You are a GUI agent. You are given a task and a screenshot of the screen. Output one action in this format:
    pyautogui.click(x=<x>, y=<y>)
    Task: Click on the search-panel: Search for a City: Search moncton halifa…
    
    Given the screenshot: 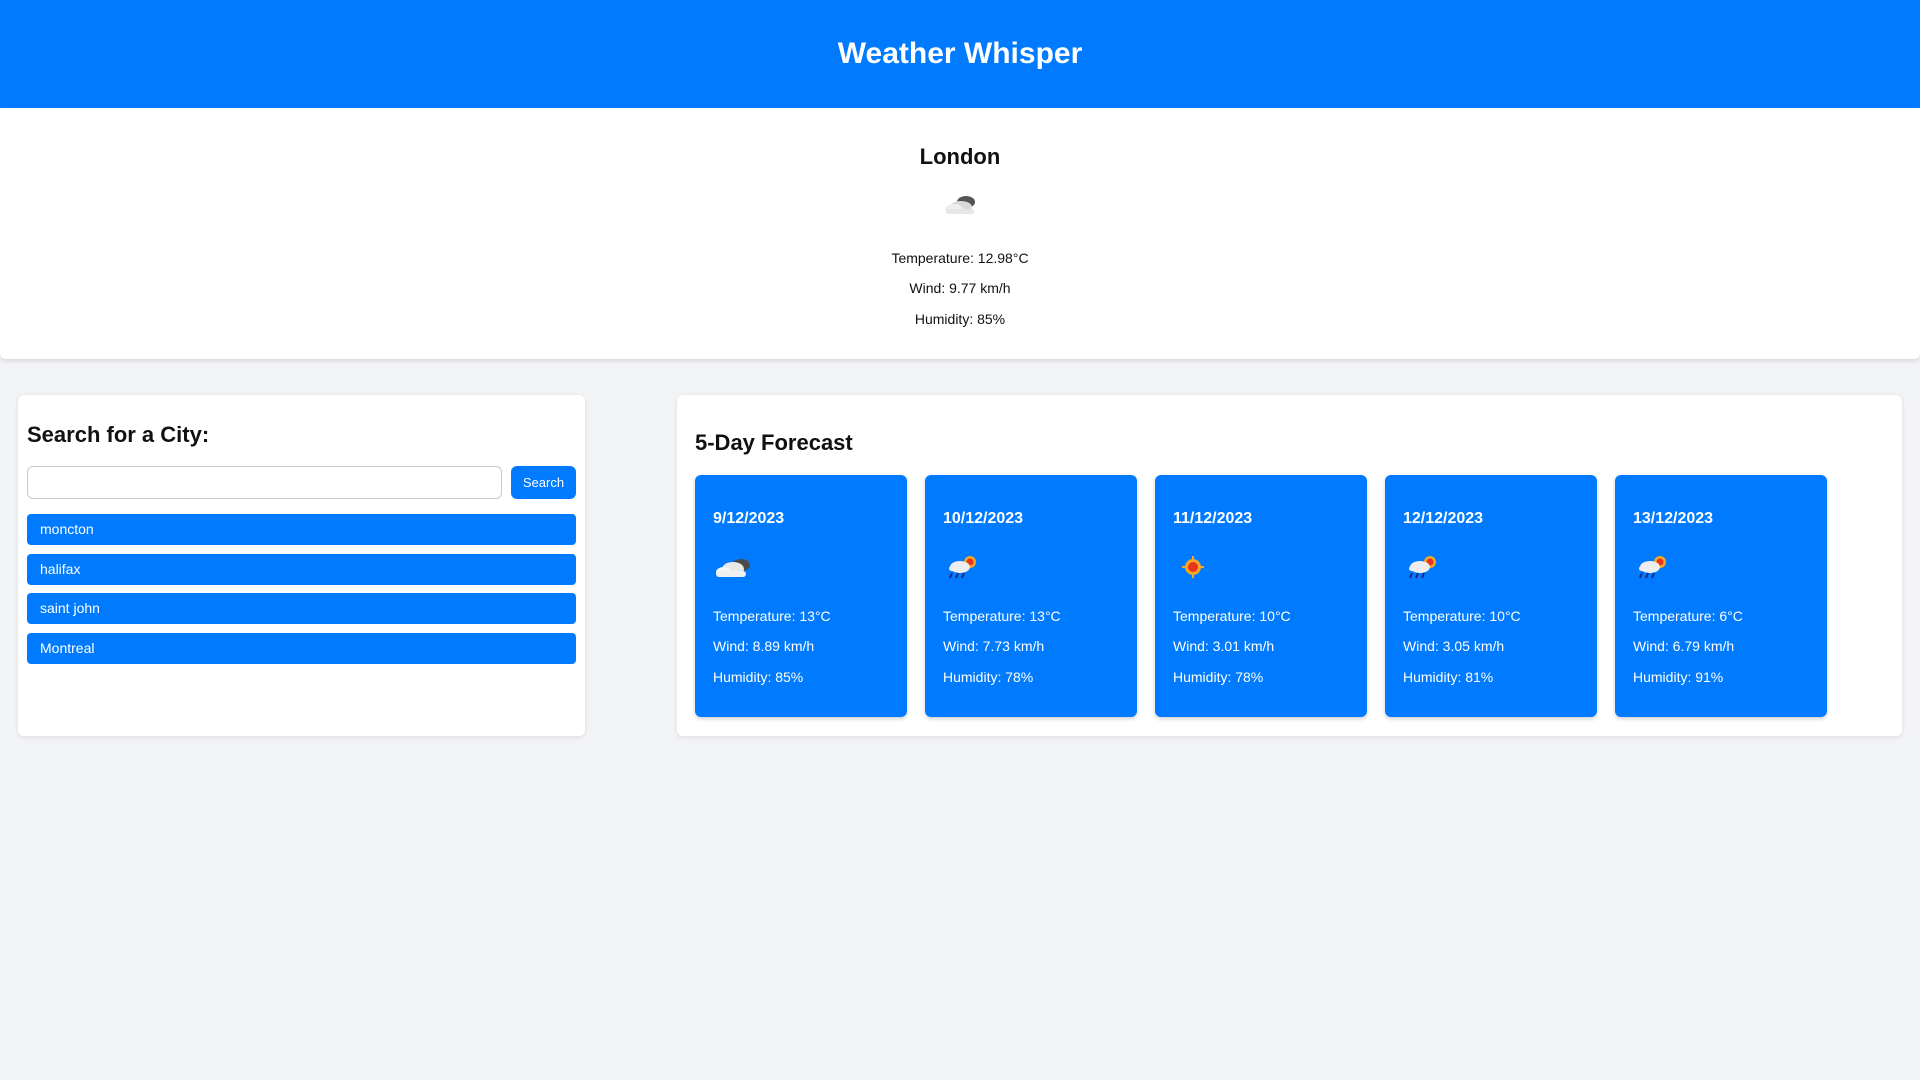 What is the action you would take?
    pyautogui.click(x=301, y=565)
    